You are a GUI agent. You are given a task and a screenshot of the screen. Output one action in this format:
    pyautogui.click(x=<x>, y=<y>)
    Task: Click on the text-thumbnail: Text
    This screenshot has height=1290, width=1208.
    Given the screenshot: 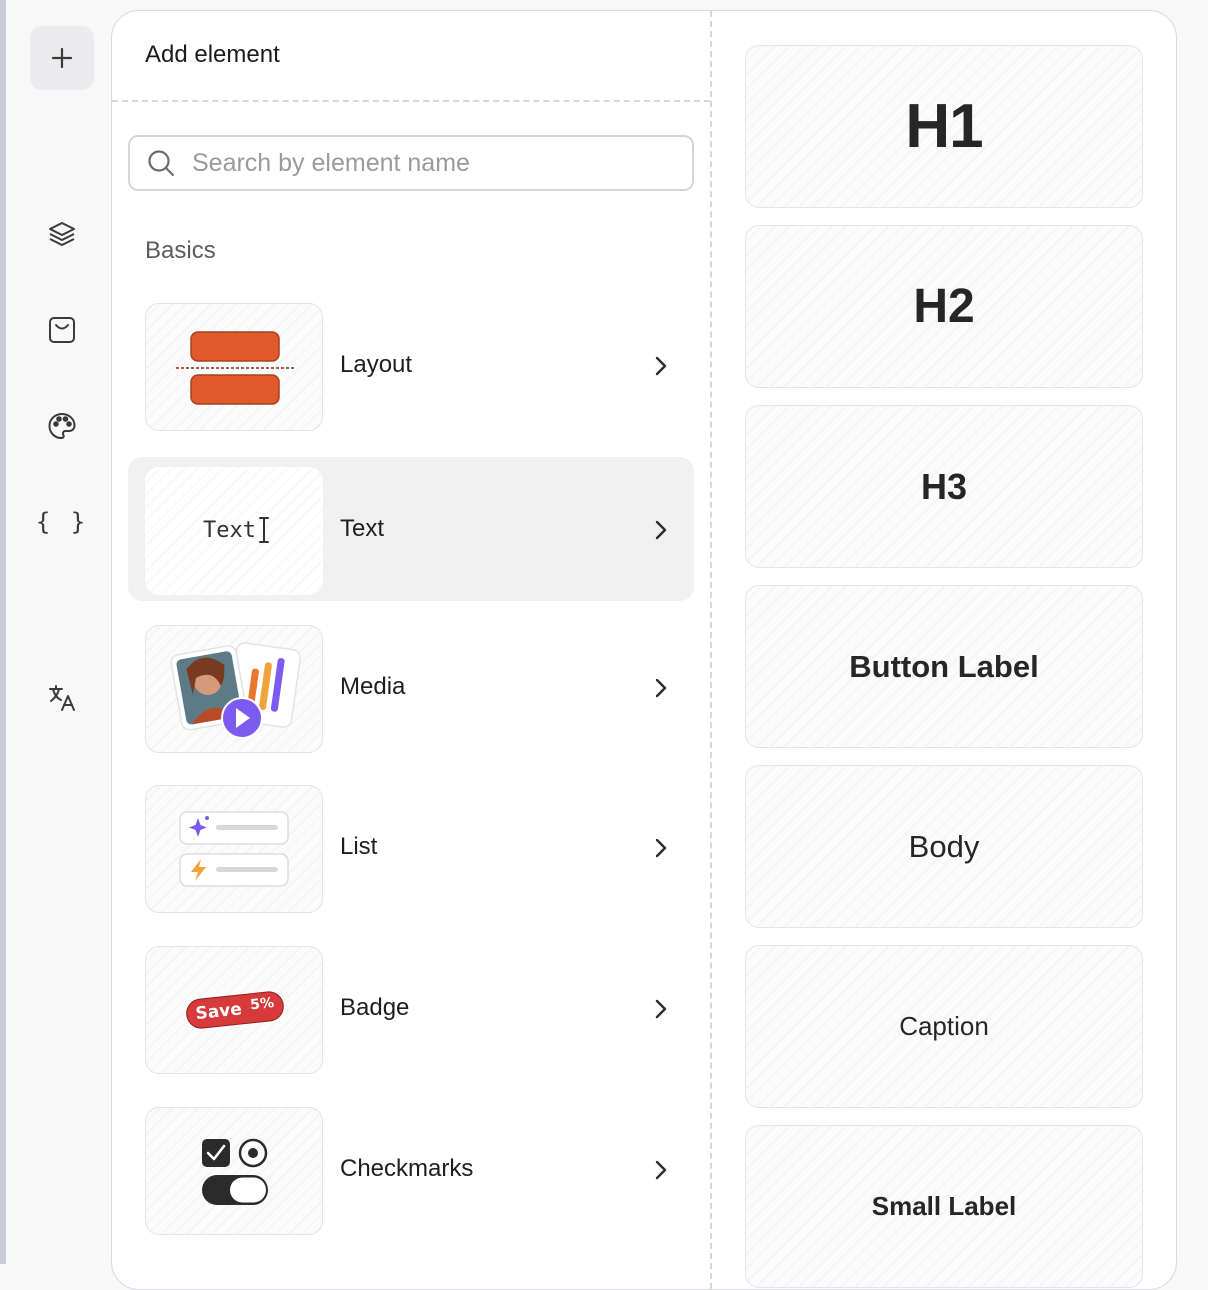 What is the action you would take?
    pyautogui.click(x=234, y=531)
    